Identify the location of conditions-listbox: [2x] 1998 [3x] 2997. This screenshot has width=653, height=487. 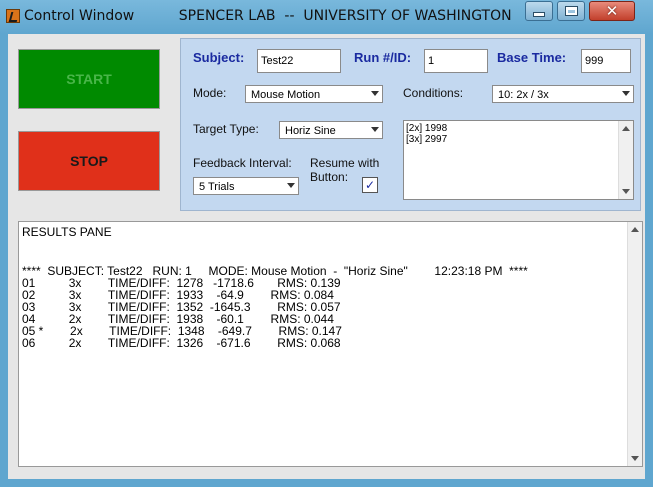
(518, 160).